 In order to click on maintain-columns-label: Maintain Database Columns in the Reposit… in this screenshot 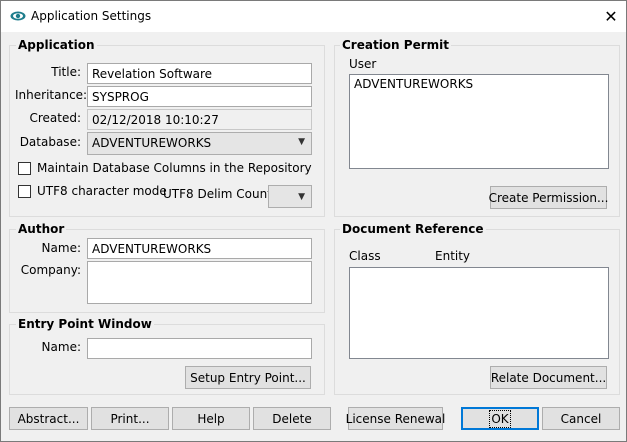, I will do `click(174, 168)`.